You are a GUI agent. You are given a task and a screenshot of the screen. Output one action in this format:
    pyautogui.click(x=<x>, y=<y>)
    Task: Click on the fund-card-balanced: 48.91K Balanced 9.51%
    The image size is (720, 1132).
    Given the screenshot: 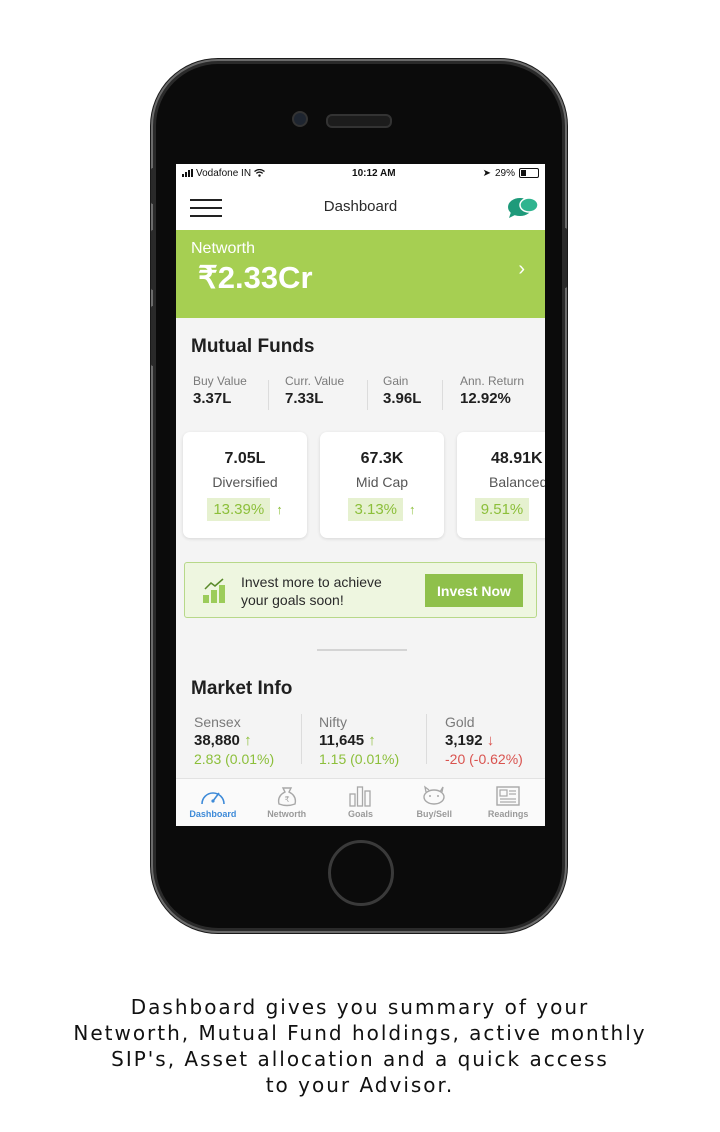 What is the action you would take?
    pyautogui.click(x=501, y=485)
    